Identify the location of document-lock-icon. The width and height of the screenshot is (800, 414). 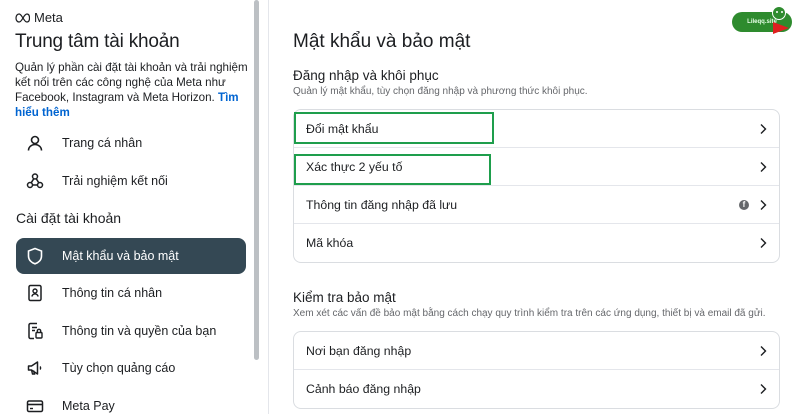
(35, 331).